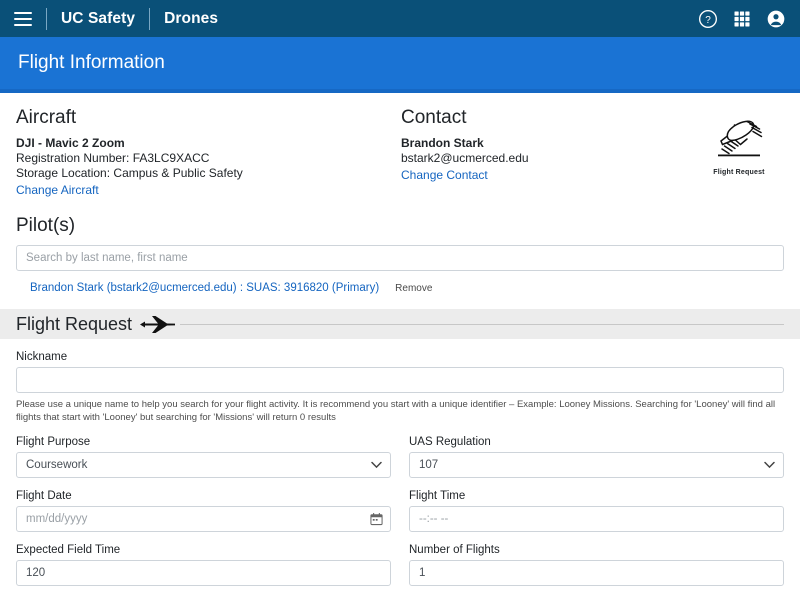 Image resolution: width=800 pixels, height=602 pixels. Describe the element at coordinates (400, 511) in the screenshot. I see `date-time-row: Flight Date Flight Time` at that location.